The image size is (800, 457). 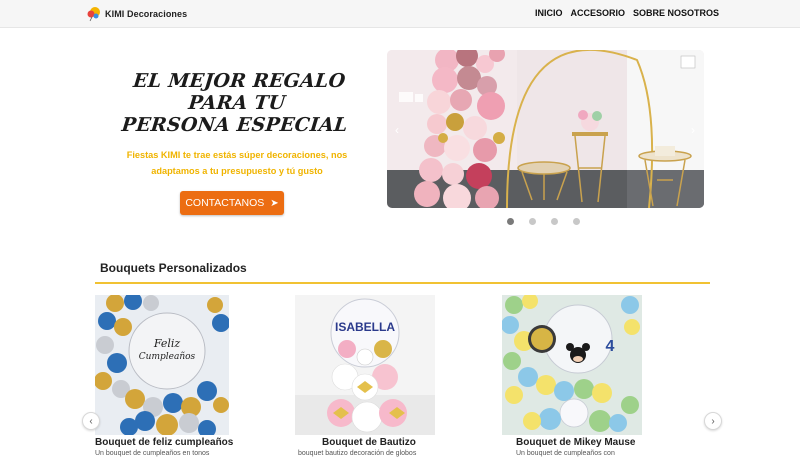 I want to click on slider-next-button: ›, so click(x=713, y=421).